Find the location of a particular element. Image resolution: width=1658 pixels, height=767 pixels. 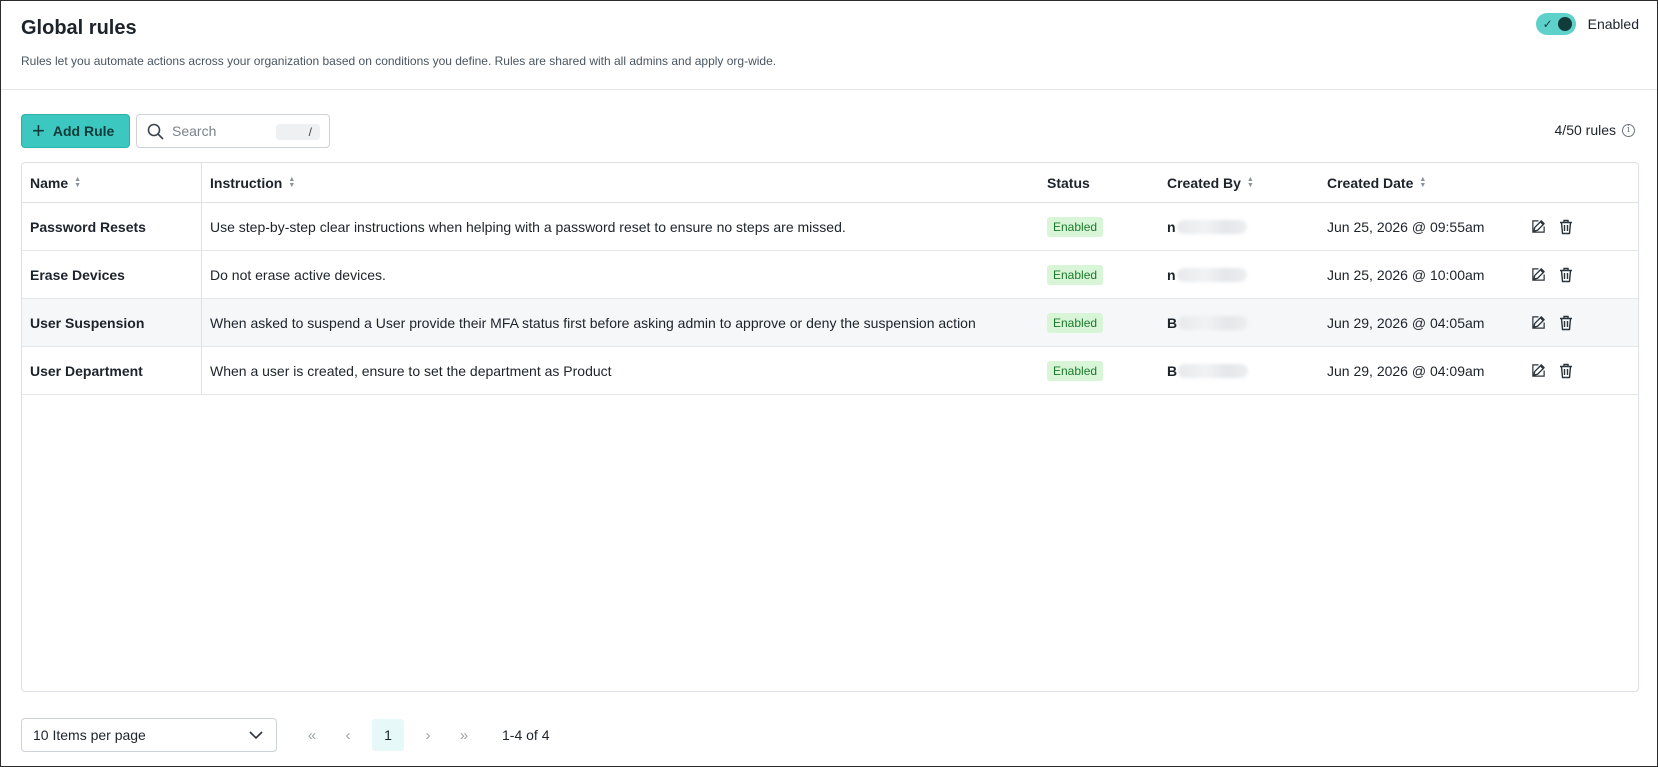

global-rules-toggle-group: ✓ Enabled is located at coordinates (1587, 24).